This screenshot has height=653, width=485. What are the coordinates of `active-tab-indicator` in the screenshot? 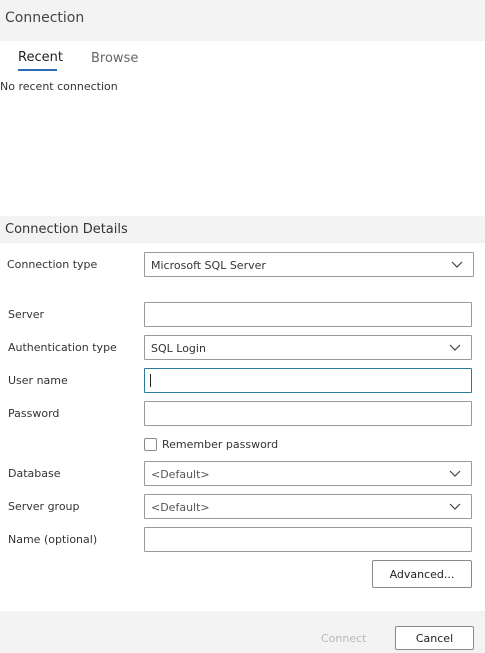 It's located at (37, 70).